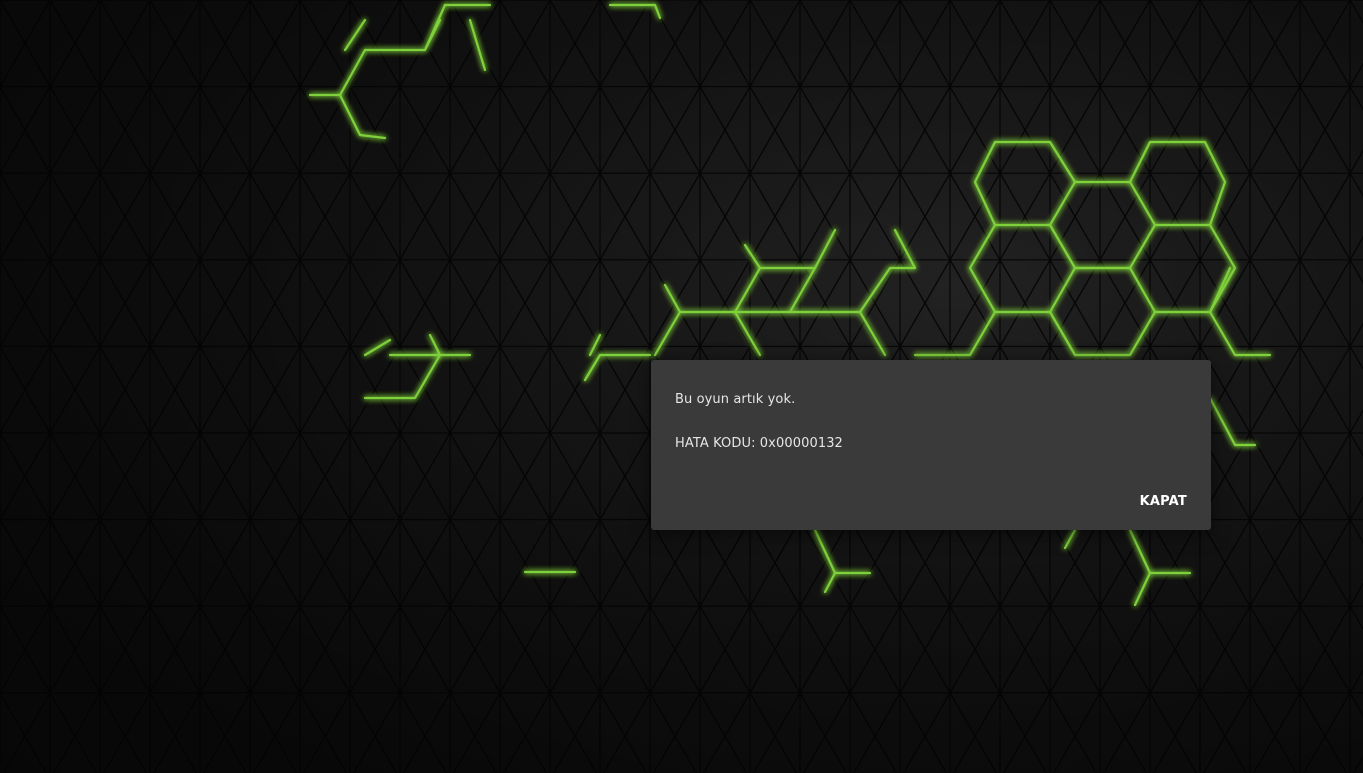  Describe the element at coordinates (759, 443) in the screenshot. I see `error-code-text: HATA KODU: 0x00000132` at that location.